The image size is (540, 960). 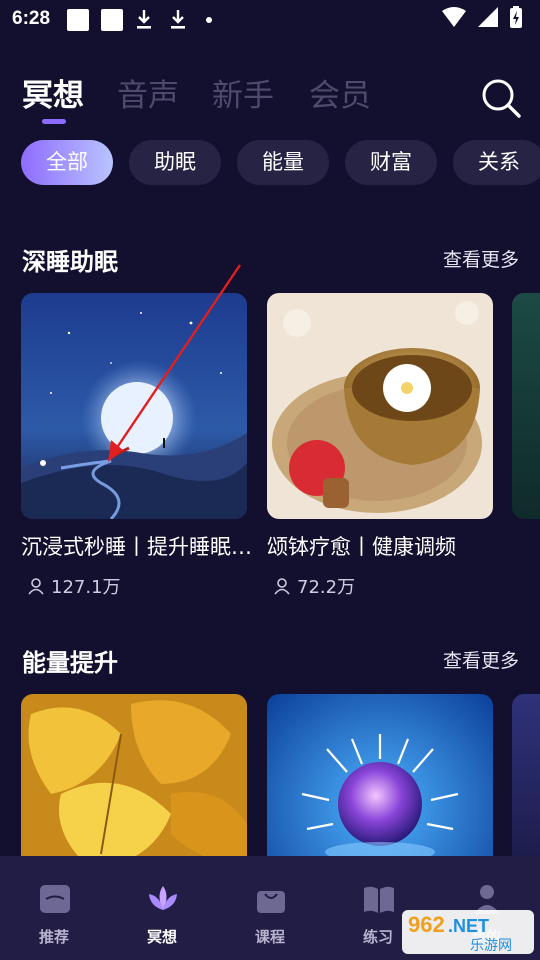 I want to click on chip-wealth: 财富, so click(x=391, y=162).